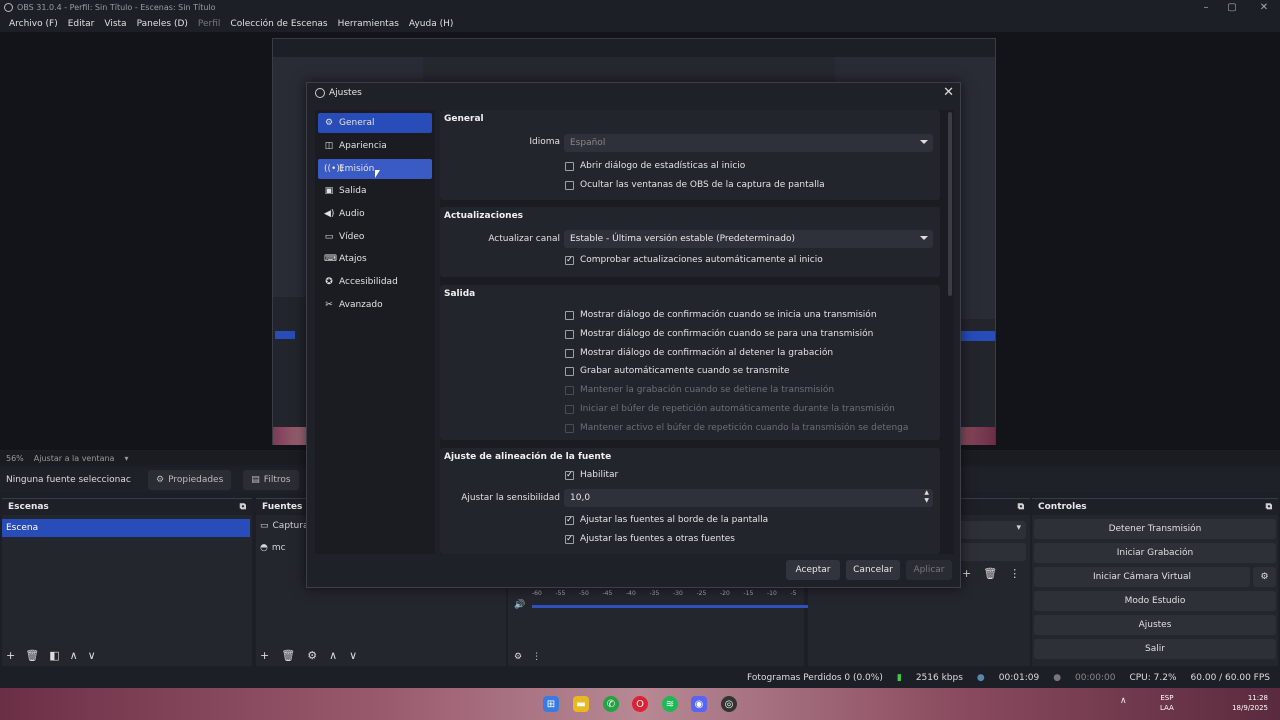  What do you see at coordinates (1155, 601) in the screenshot?
I see `studio-mode-button: Modo Estudio` at bounding box center [1155, 601].